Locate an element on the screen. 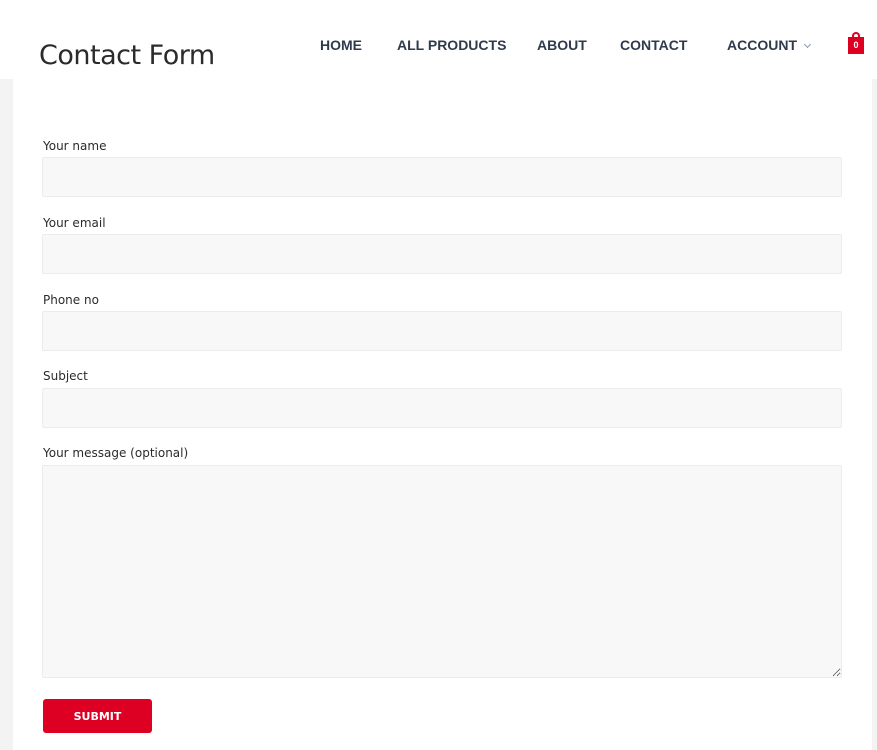 The image size is (877, 750). email-field is located at coordinates (442, 254).